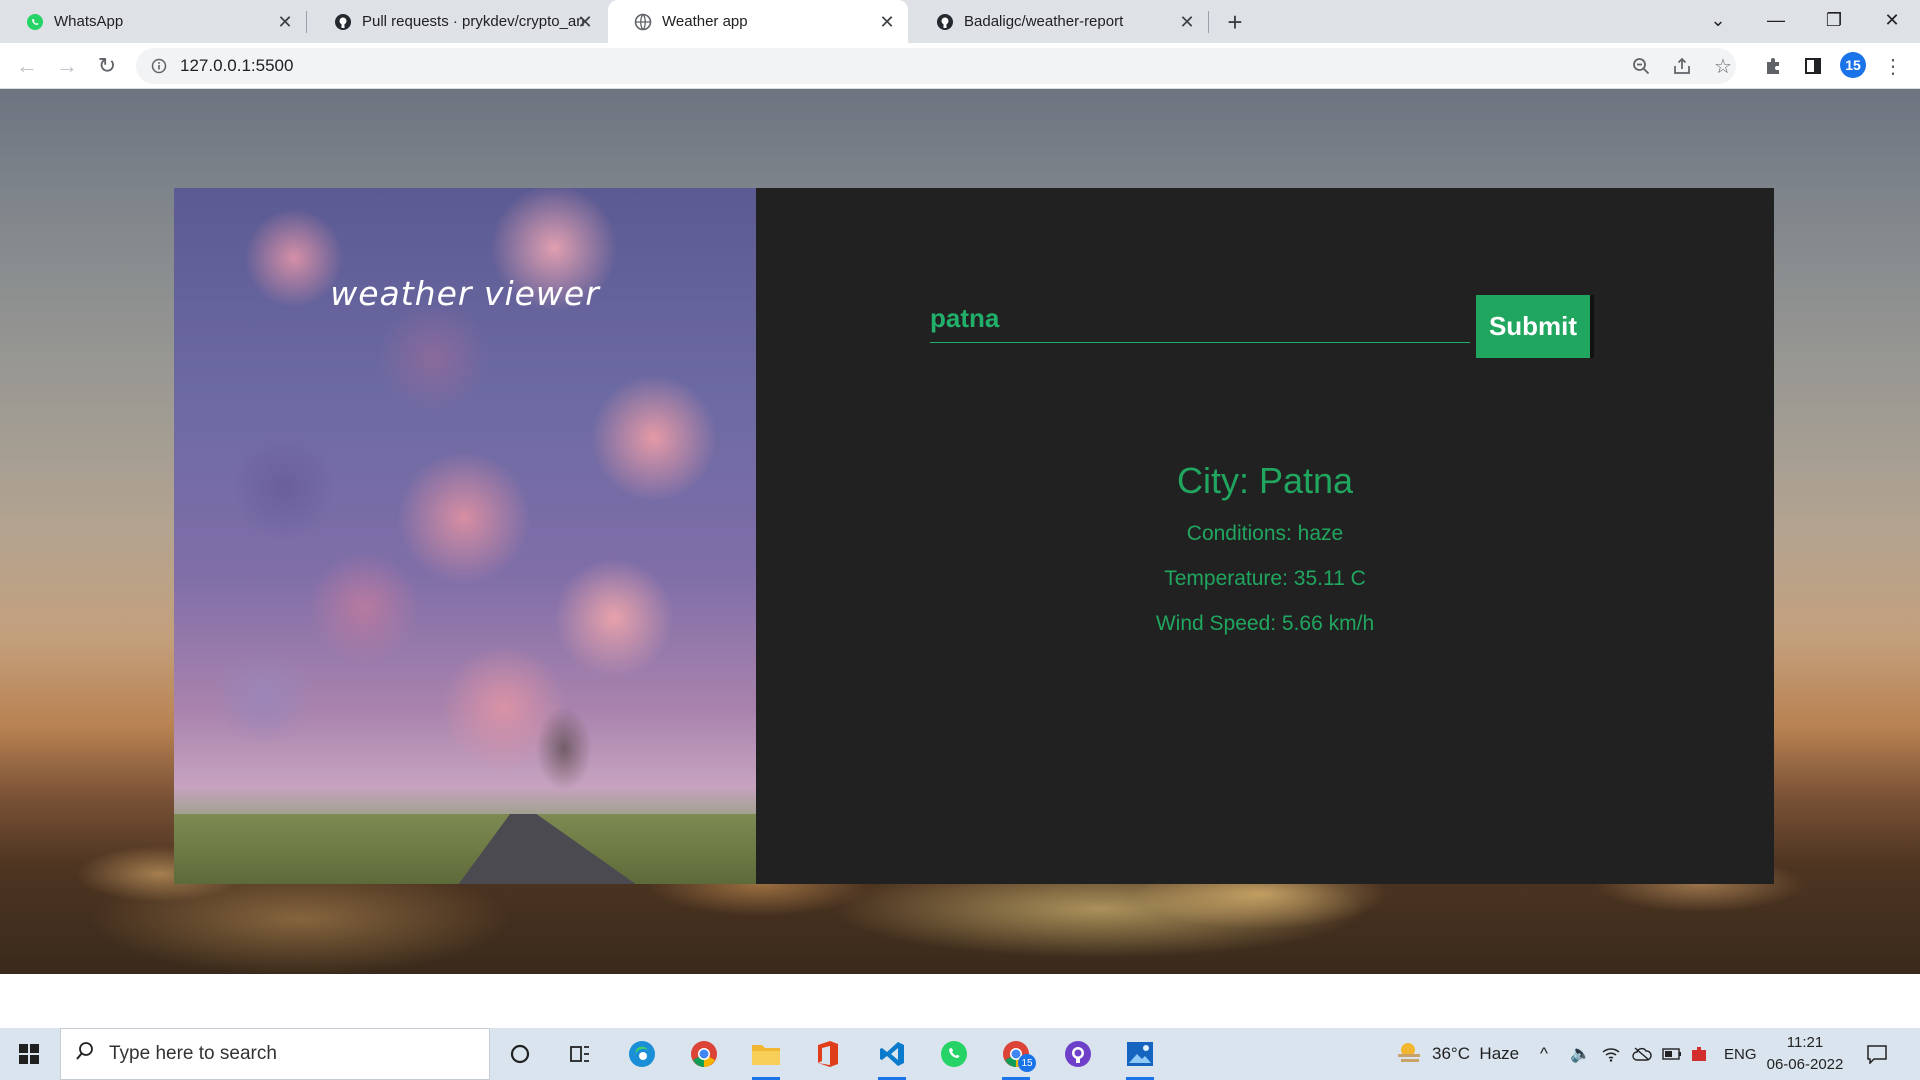 The width and height of the screenshot is (1920, 1080). Describe the element at coordinates (1140, 1057) in the screenshot. I see `photos-icon` at that location.